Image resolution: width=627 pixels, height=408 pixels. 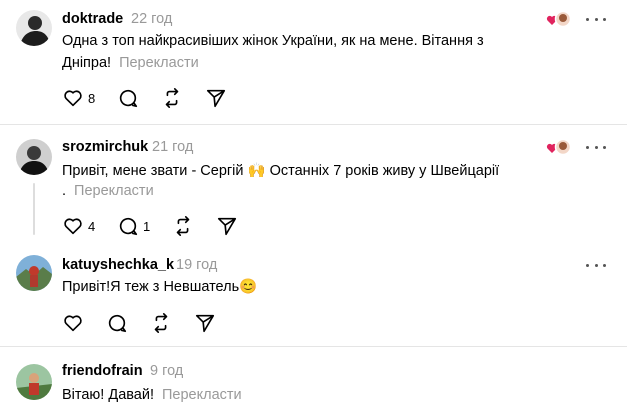 I want to click on thread-line, so click(x=34, y=209).